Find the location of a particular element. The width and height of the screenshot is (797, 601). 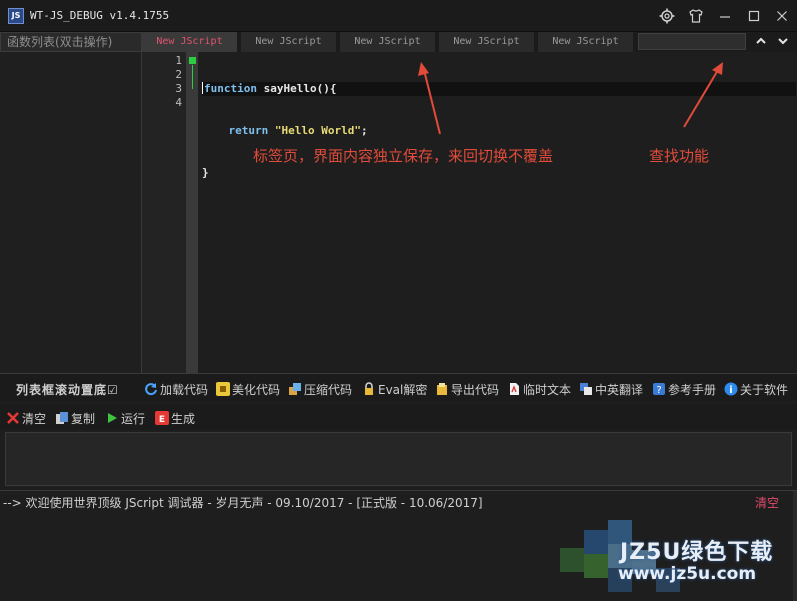

find-input is located at coordinates (692, 41).